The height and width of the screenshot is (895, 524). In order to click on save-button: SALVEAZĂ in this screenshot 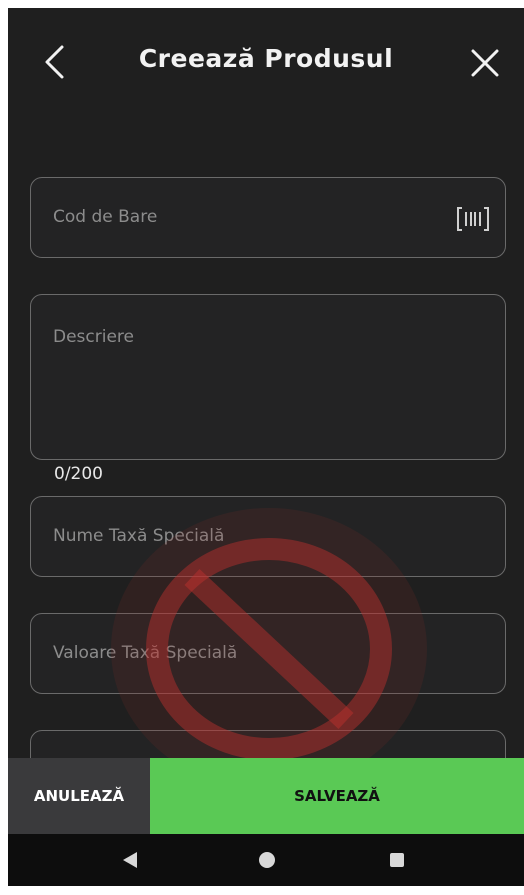, I will do `click(337, 796)`.